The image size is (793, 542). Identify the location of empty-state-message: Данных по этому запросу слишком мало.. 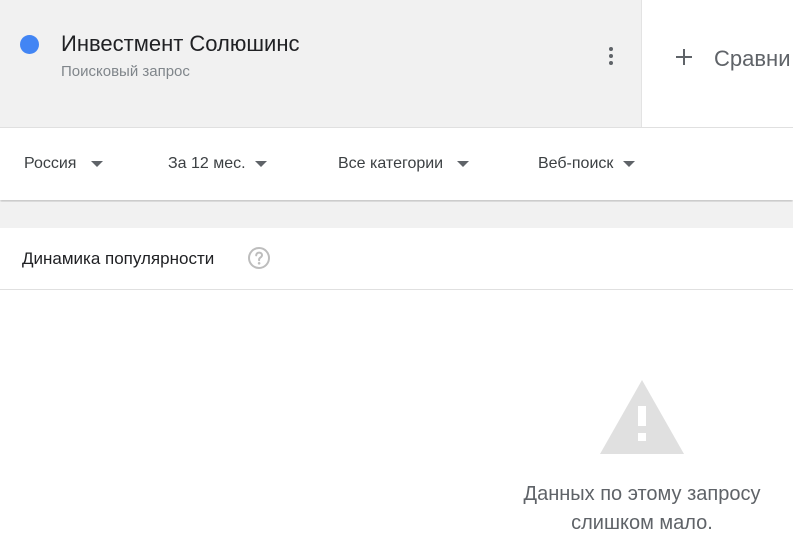
(640, 509).